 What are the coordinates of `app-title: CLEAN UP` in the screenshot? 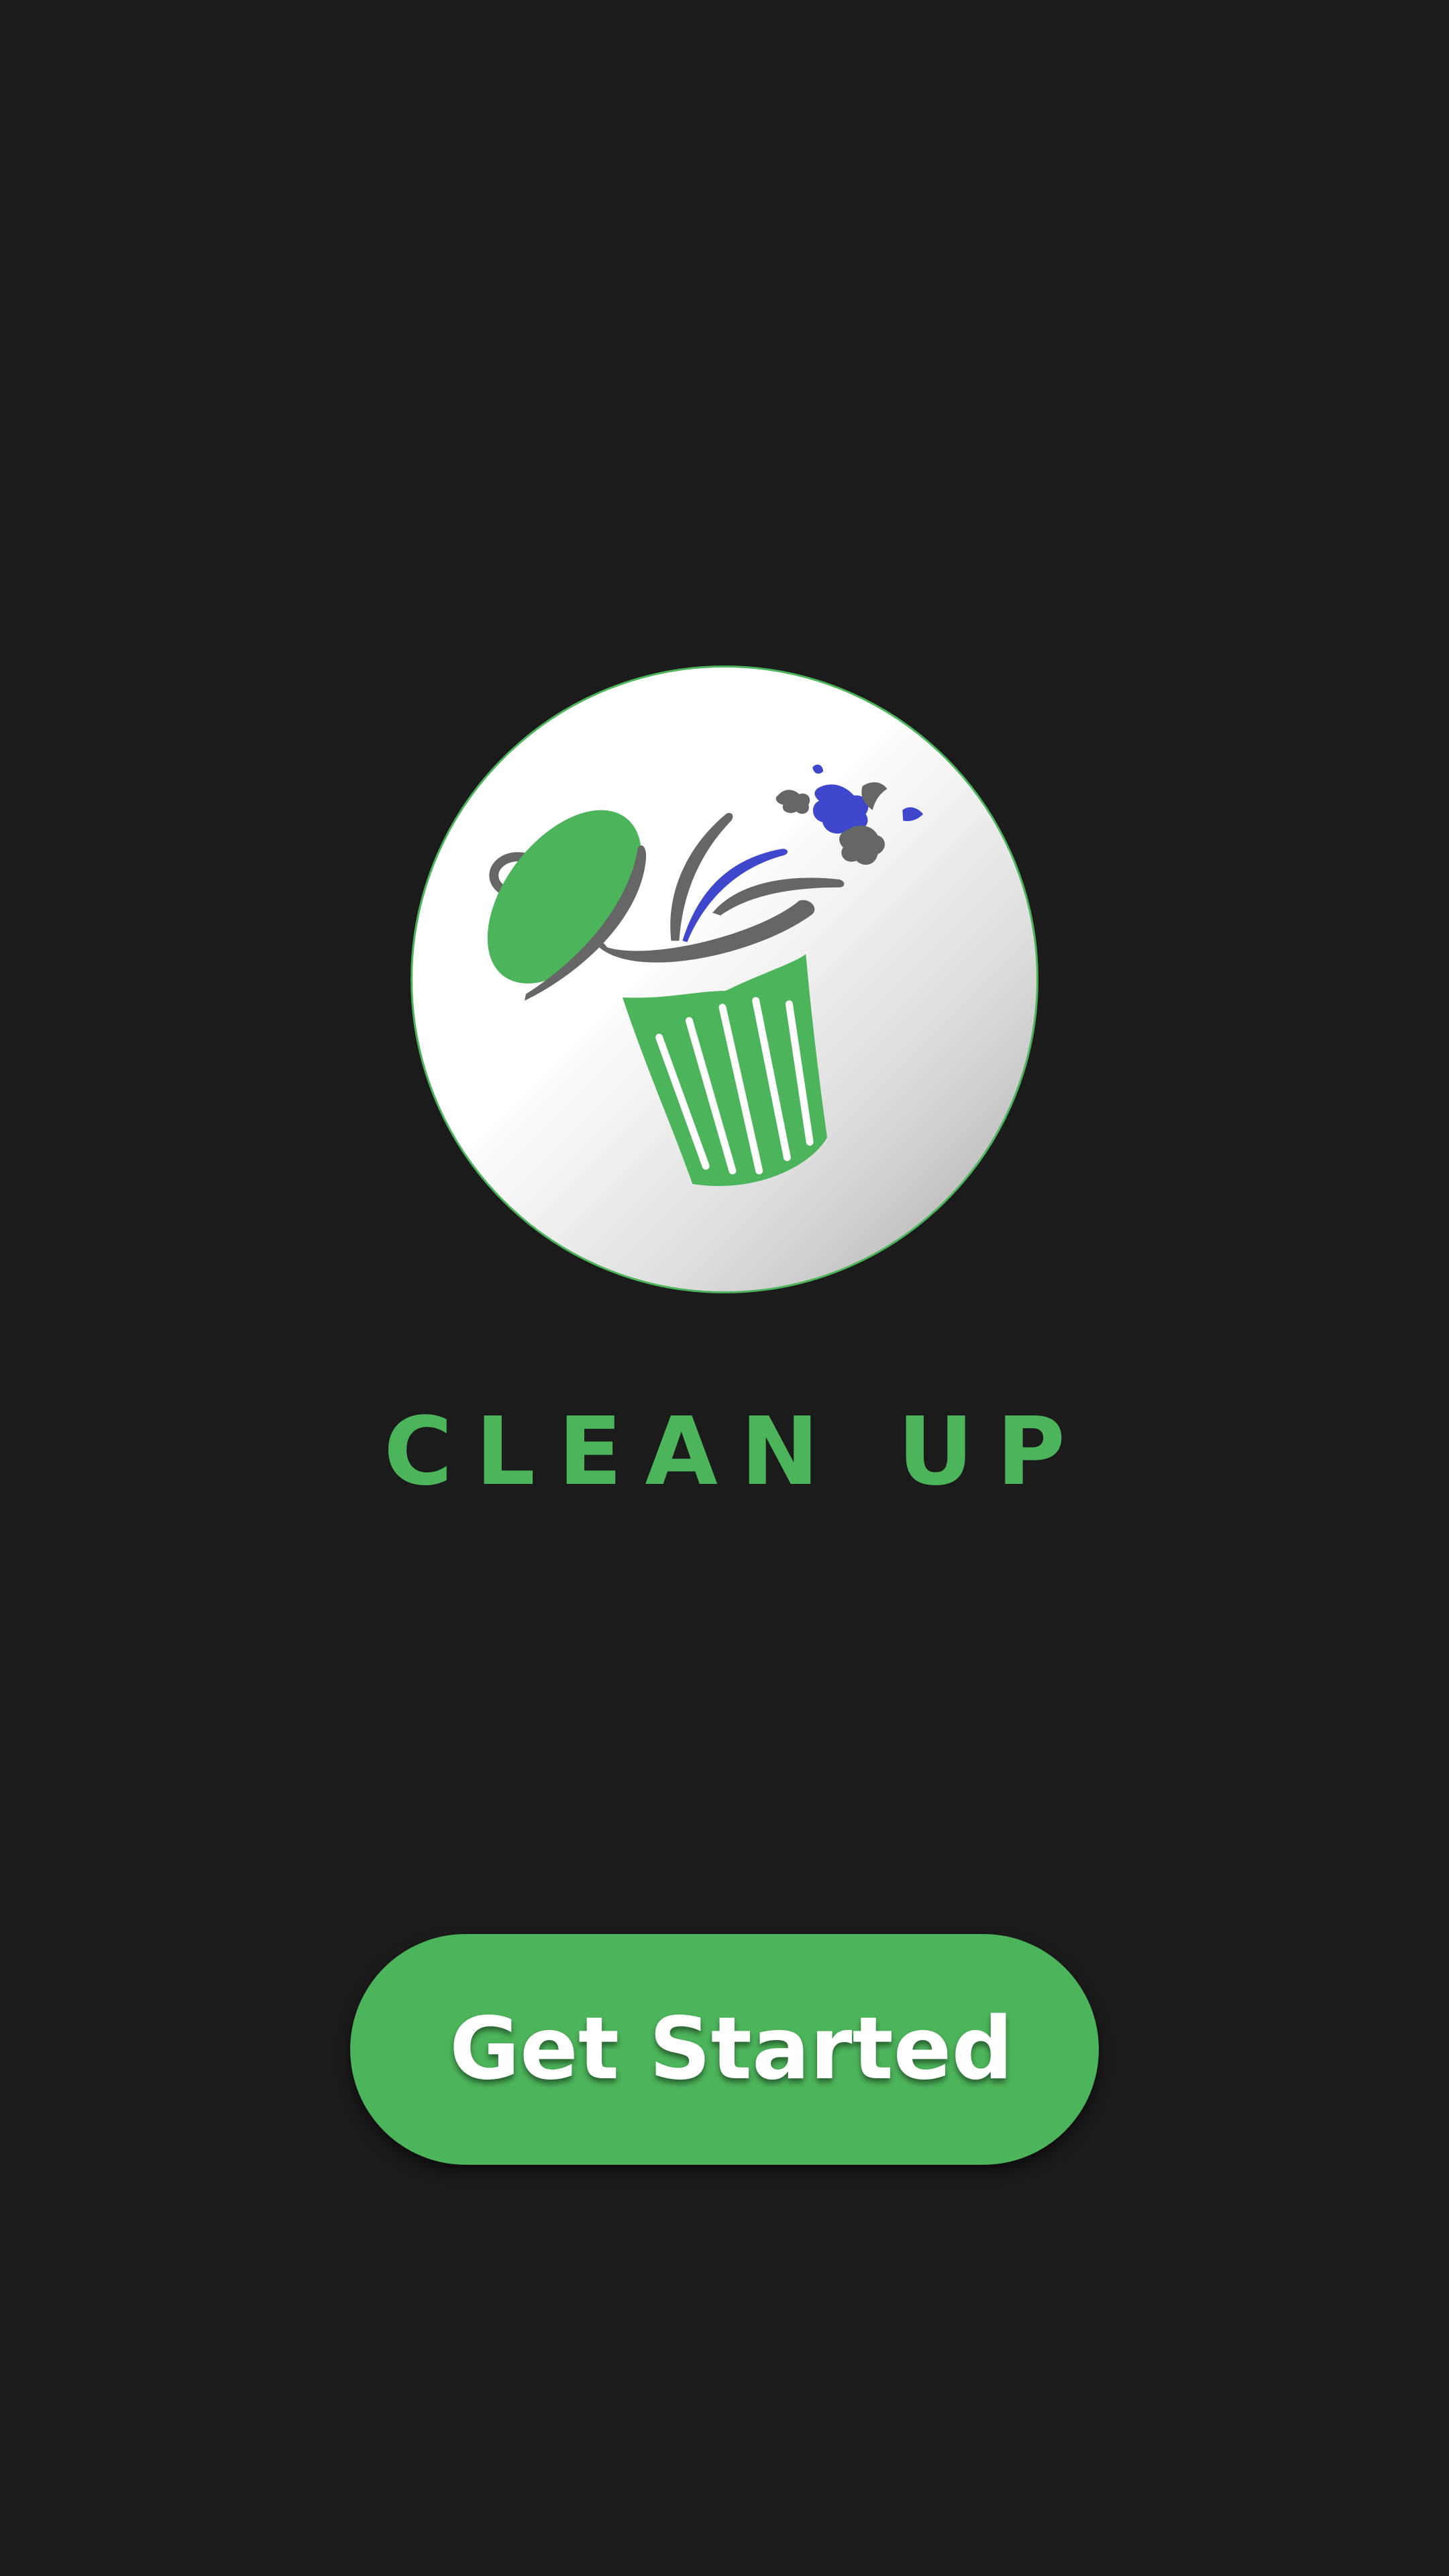 It's located at (736, 1452).